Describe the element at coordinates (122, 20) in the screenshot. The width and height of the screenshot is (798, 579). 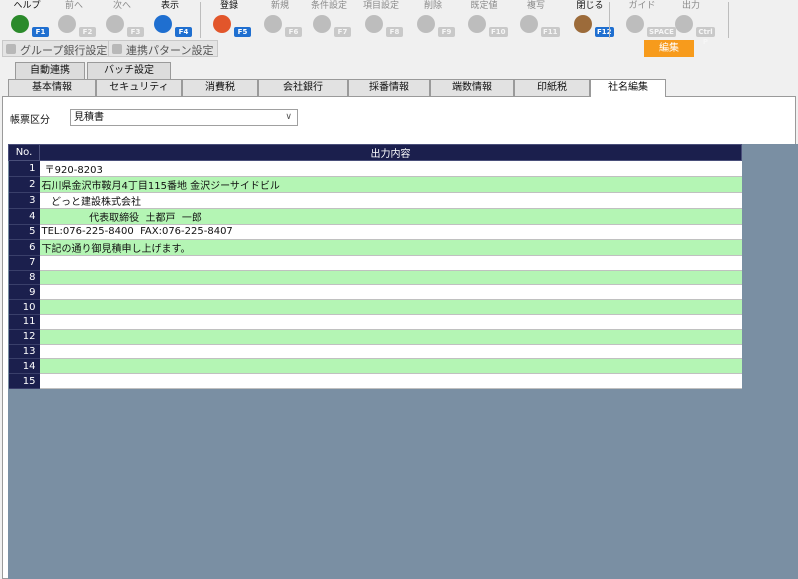
I see `toolbar-button-arrow-right: 次へ F3` at that location.